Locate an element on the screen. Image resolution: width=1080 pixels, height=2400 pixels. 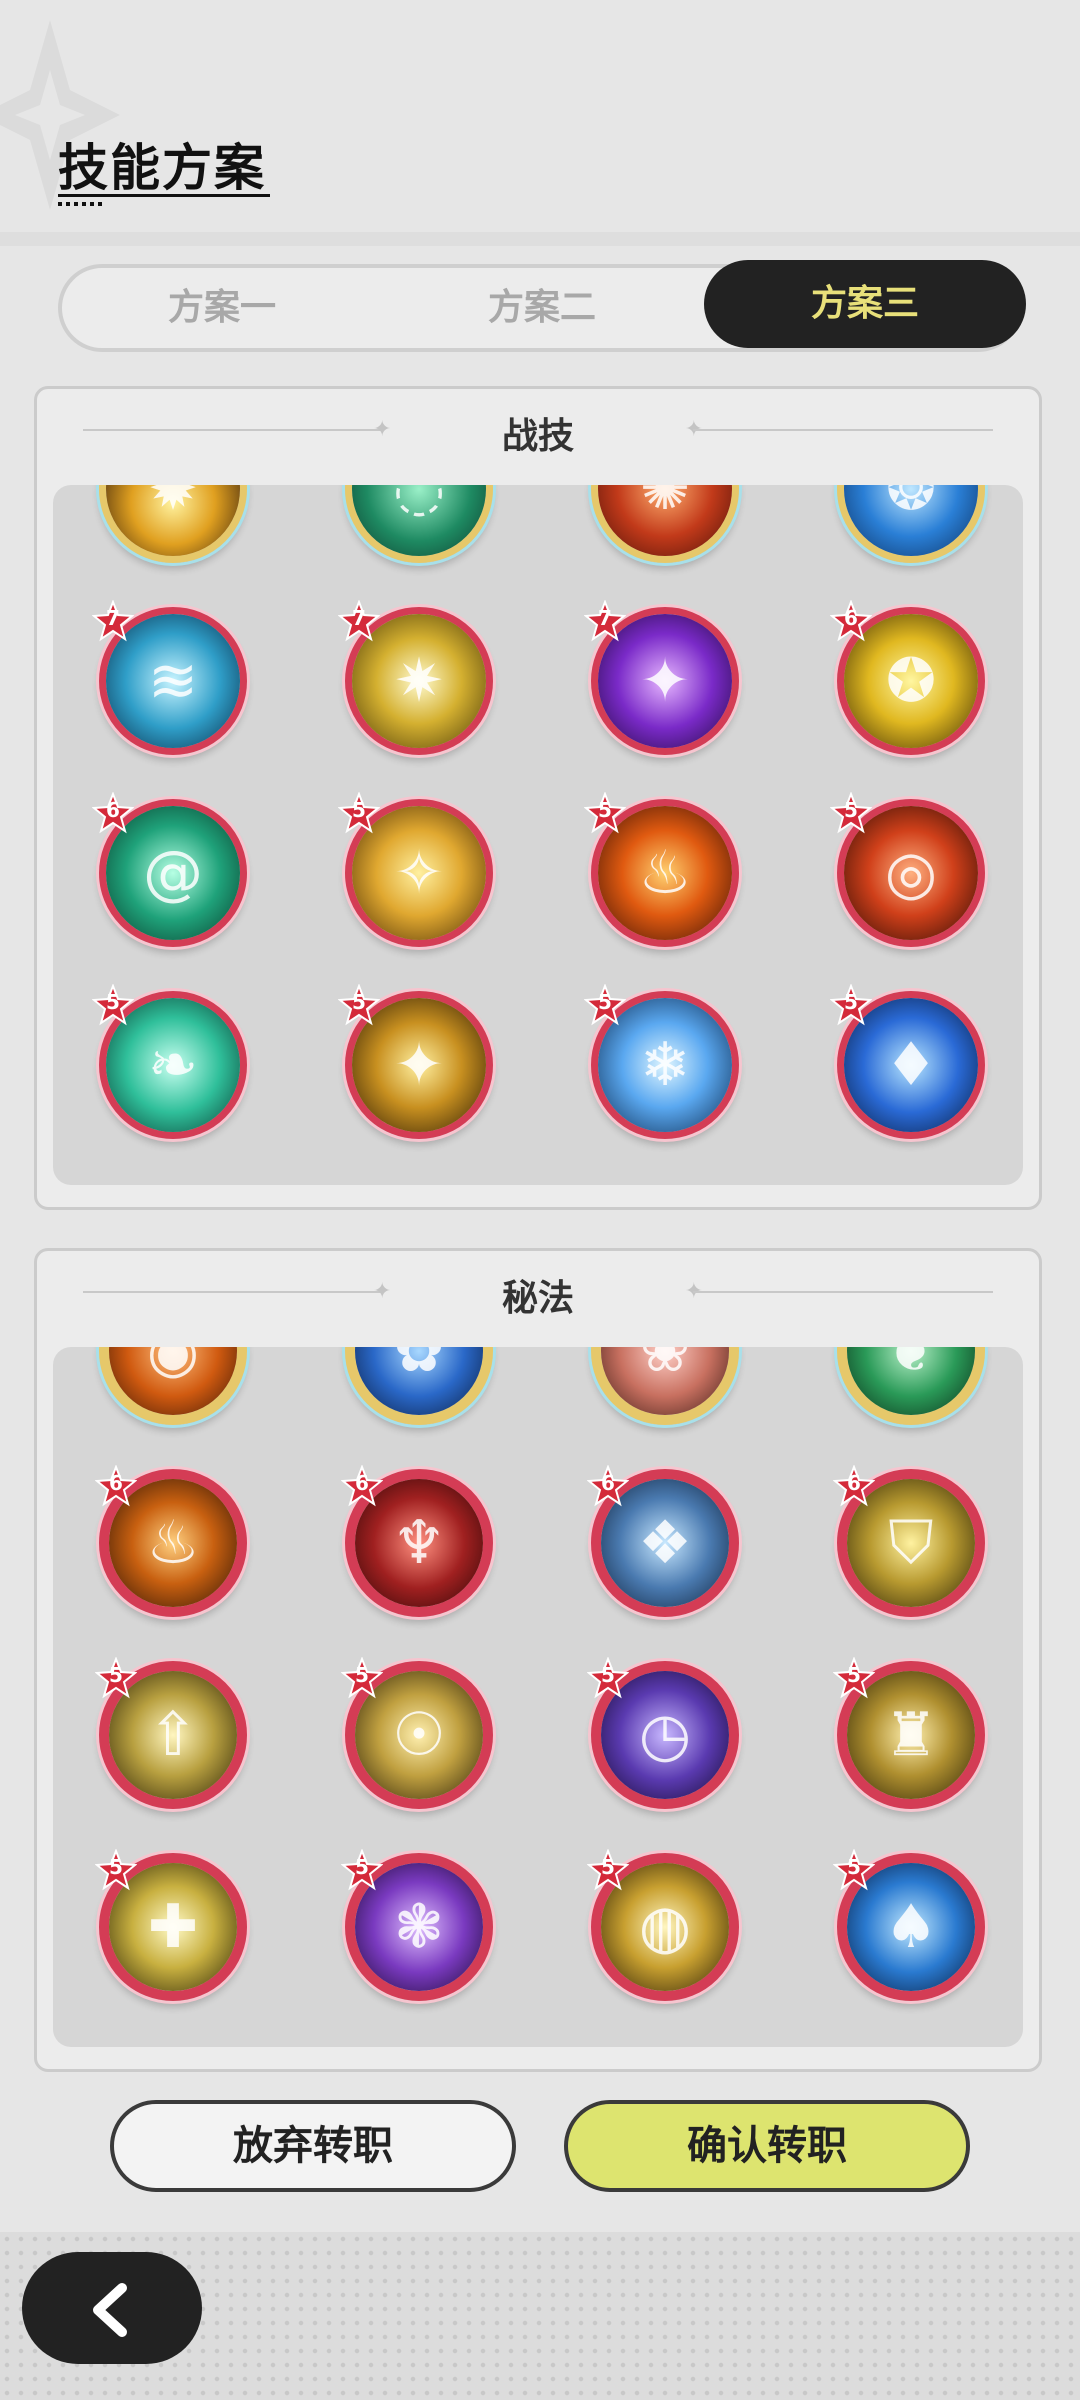
red-explosion-skill-icon: ✺ is located at coordinates (665, 524).